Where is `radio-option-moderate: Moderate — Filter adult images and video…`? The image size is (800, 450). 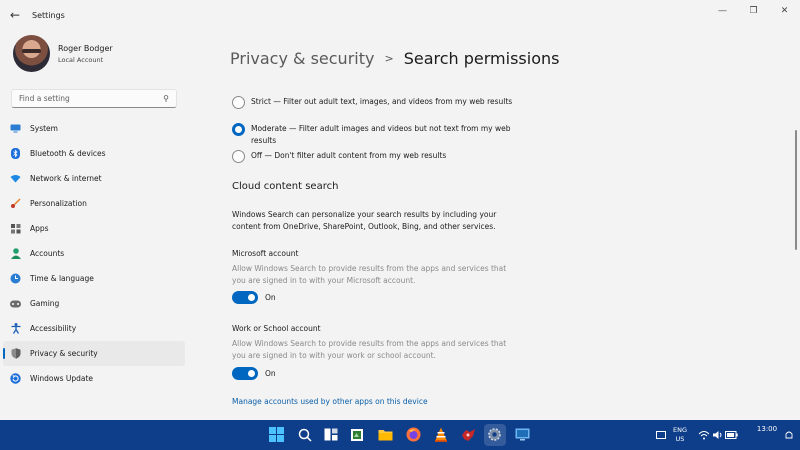
radio-option-moderate: Moderate — Filter adult images and video… is located at coordinates (372, 135).